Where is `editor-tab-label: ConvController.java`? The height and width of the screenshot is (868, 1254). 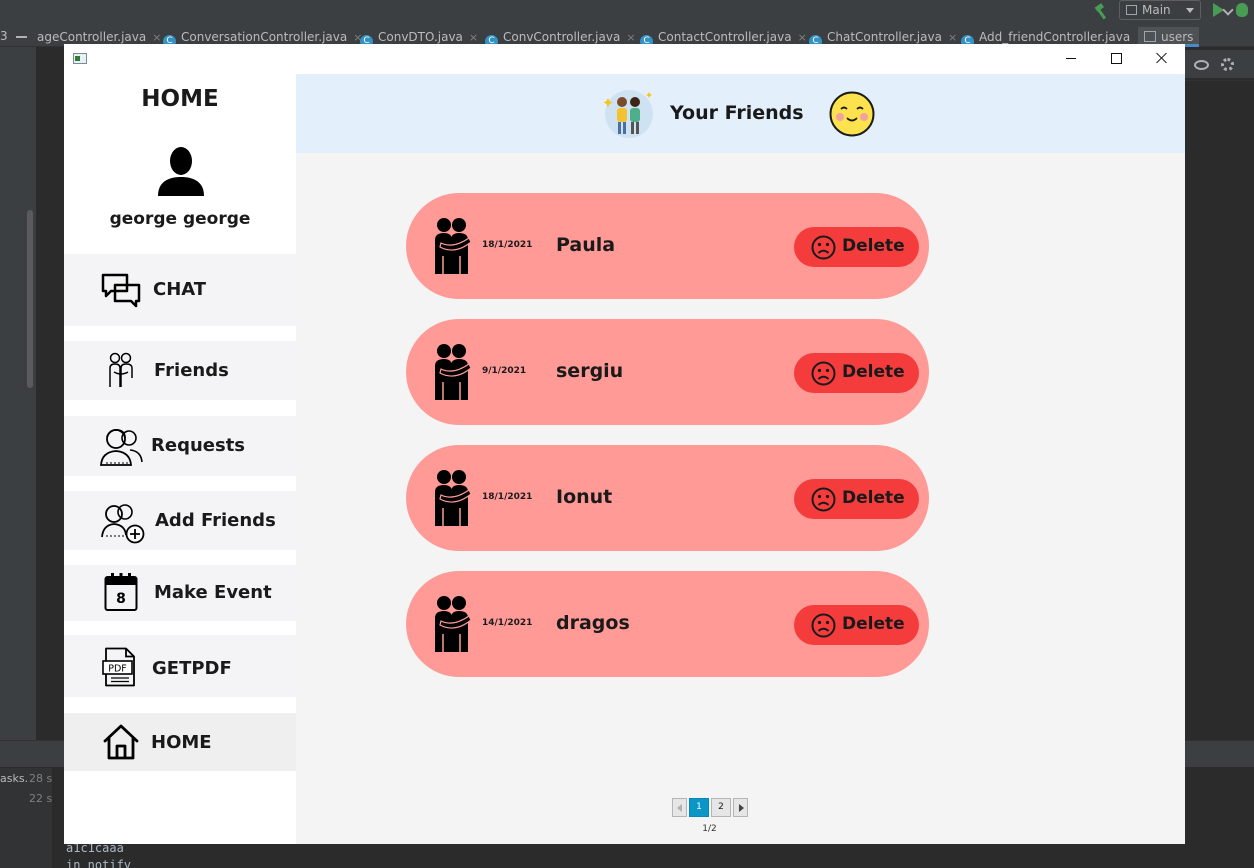 editor-tab-label: ConvController.java is located at coordinates (562, 37).